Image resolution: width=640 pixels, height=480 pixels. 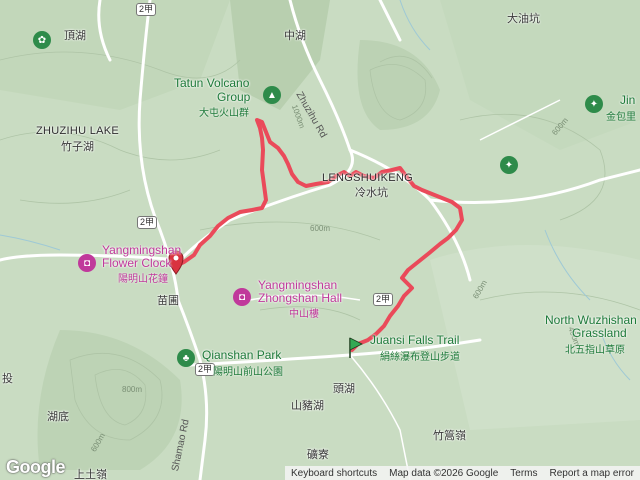 What do you see at coordinates (621, 115) in the screenshot?
I see `place-label: 金包里` at bounding box center [621, 115].